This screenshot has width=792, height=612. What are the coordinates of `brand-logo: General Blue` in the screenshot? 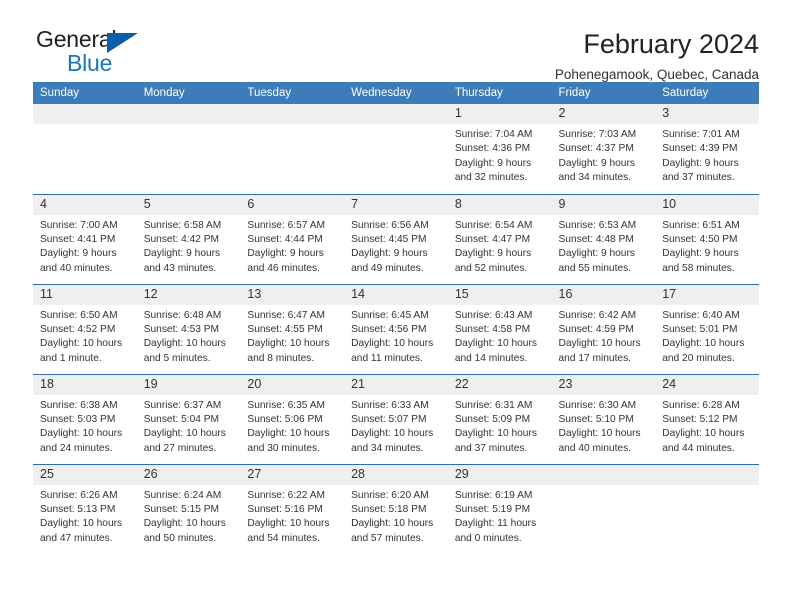 It's located at (99, 55).